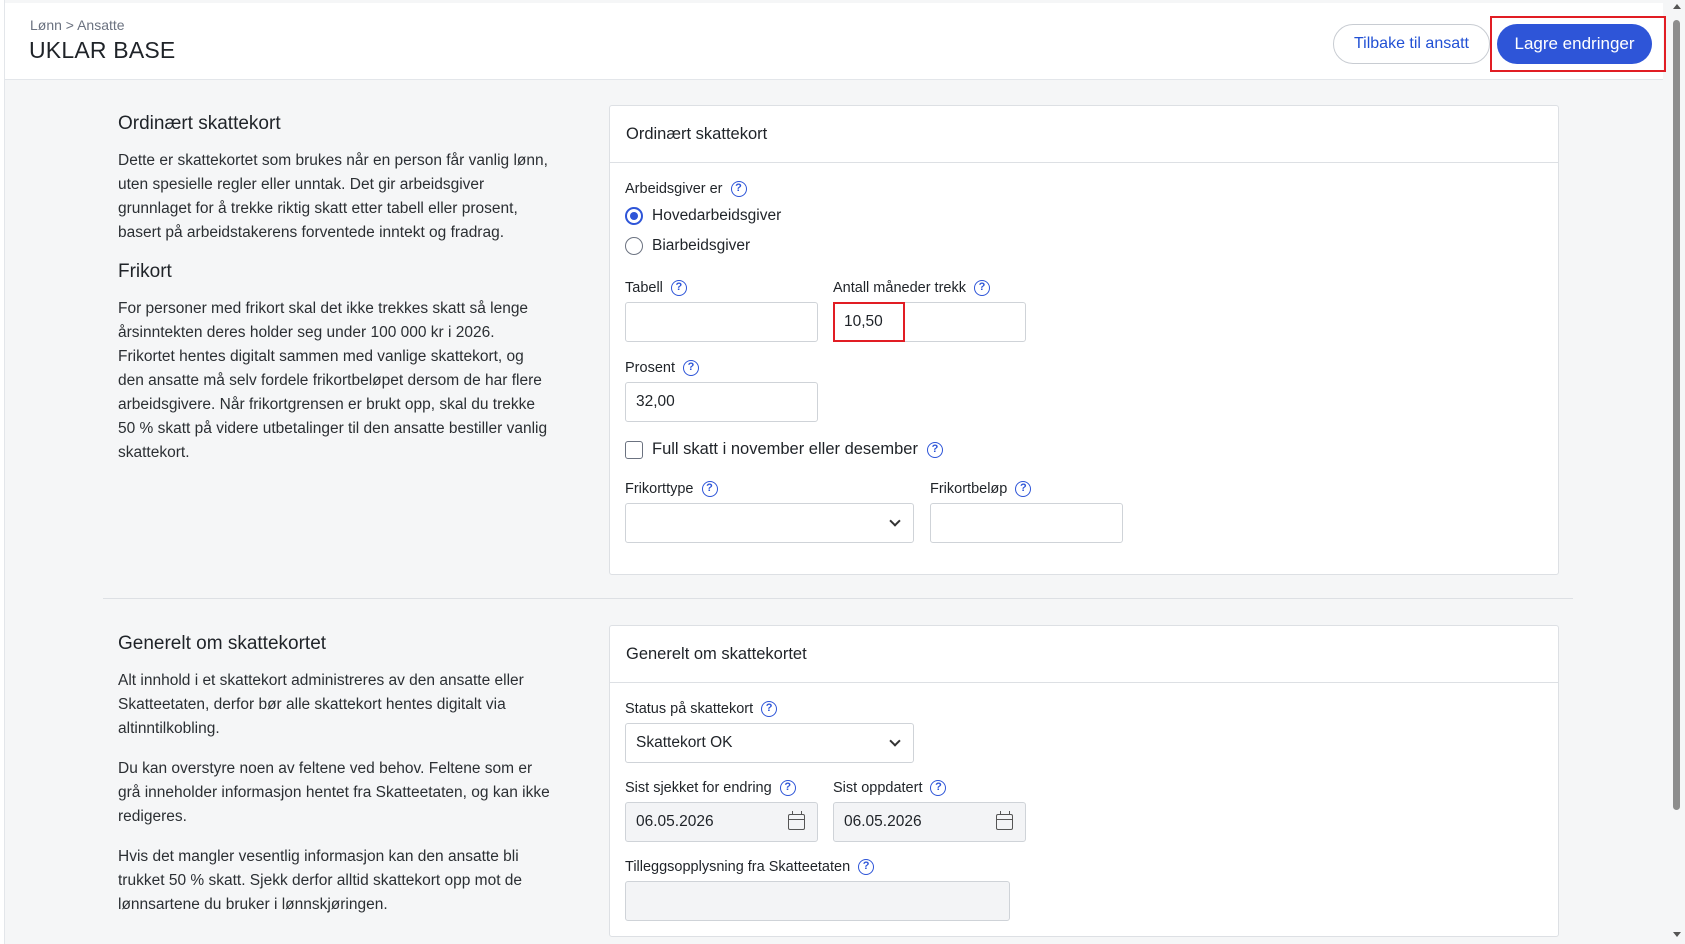  What do you see at coordinates (929, 322) in the screenshot?
I see `months-input: 10,50` at bounding box center [929, 322].